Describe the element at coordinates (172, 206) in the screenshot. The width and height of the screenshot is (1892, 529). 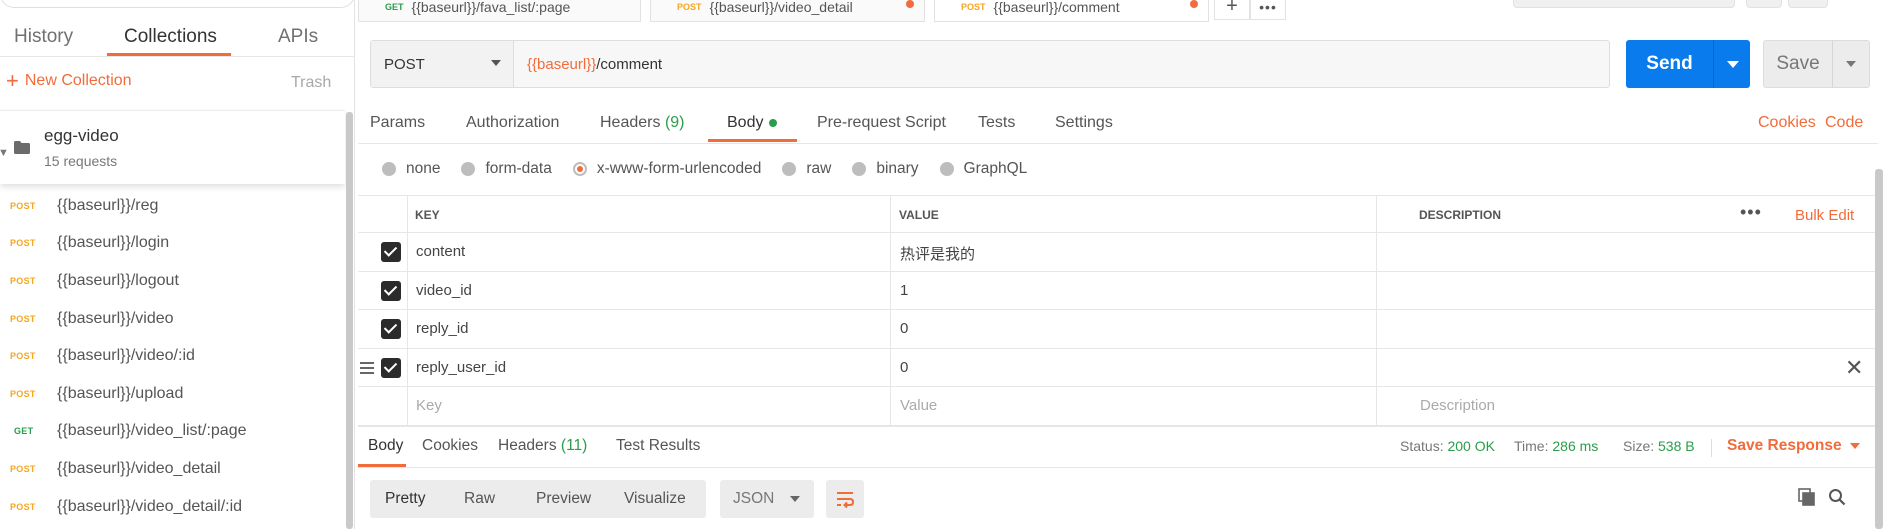
I see `request-item: POST {{baseurl}}/reg` at that location.